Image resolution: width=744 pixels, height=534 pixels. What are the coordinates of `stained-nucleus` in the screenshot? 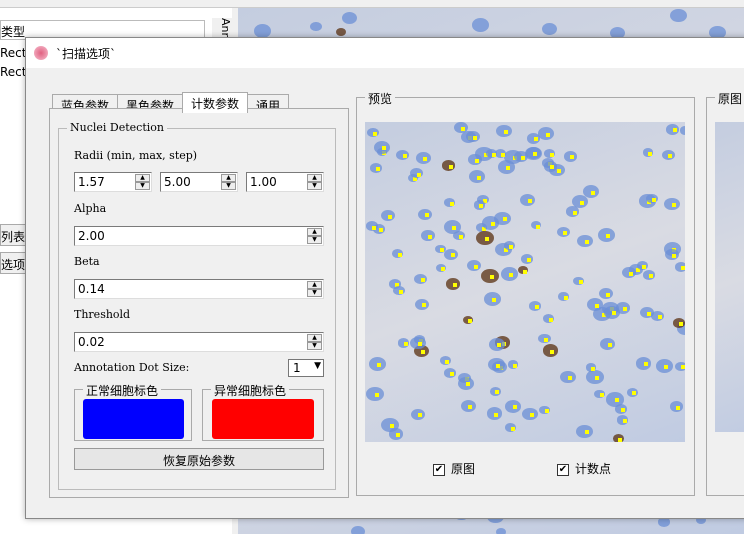 It's located at (341, 31).